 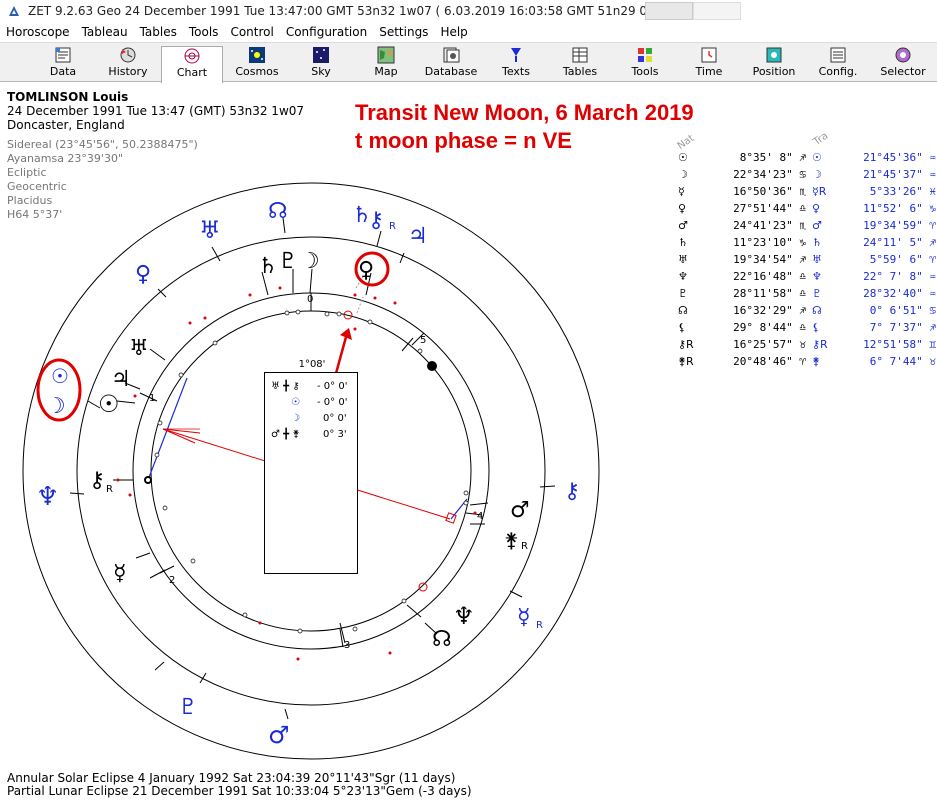 What do you see at coordinates (158, 32) in the screenshot?
I see `menu-tables: Tables` at bounding box center [158, 32].